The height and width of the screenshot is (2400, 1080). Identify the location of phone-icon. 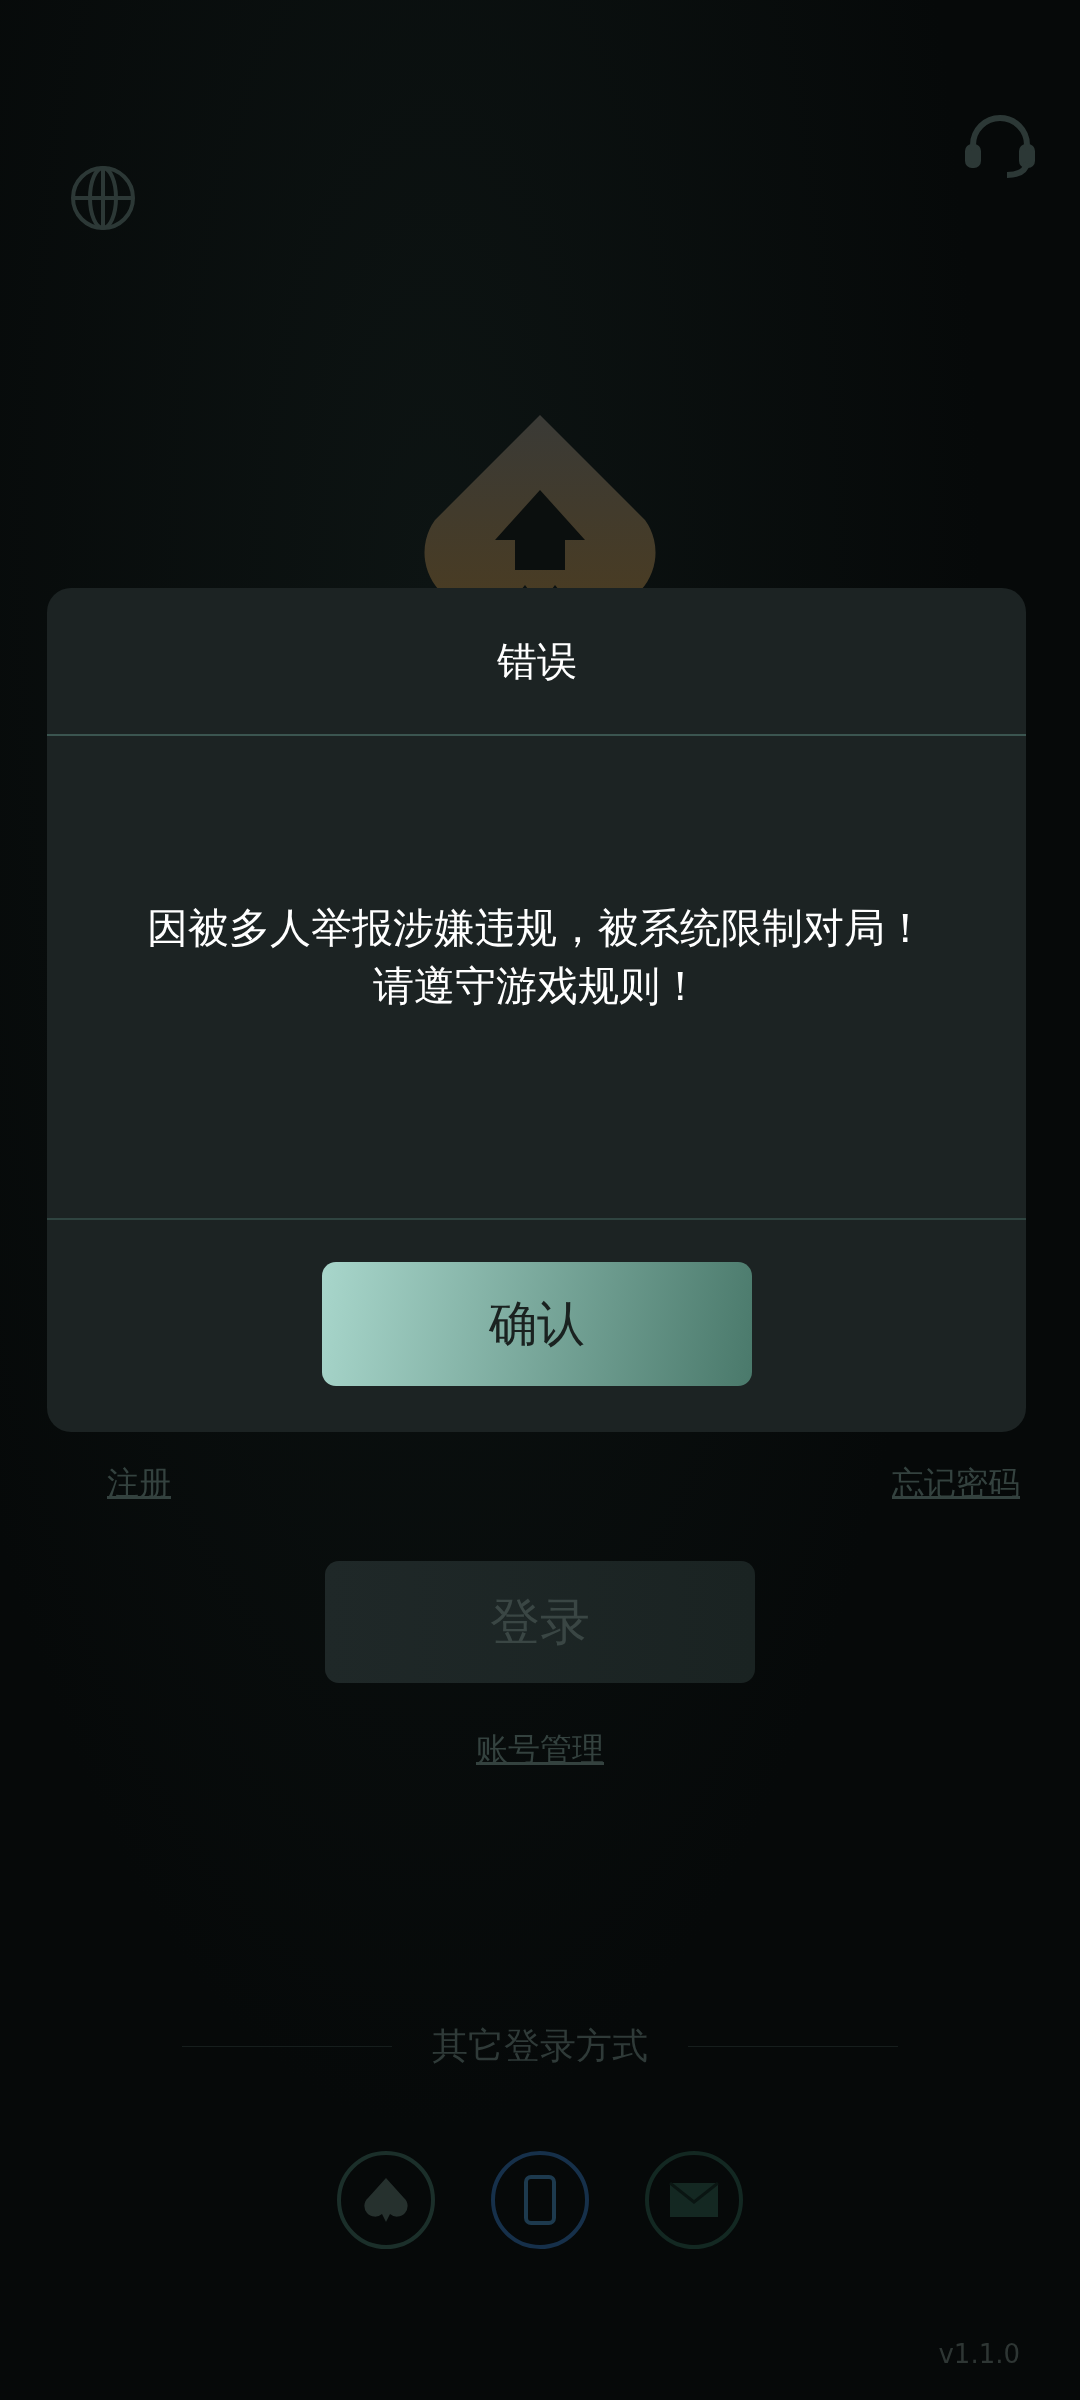
(540, 2200).